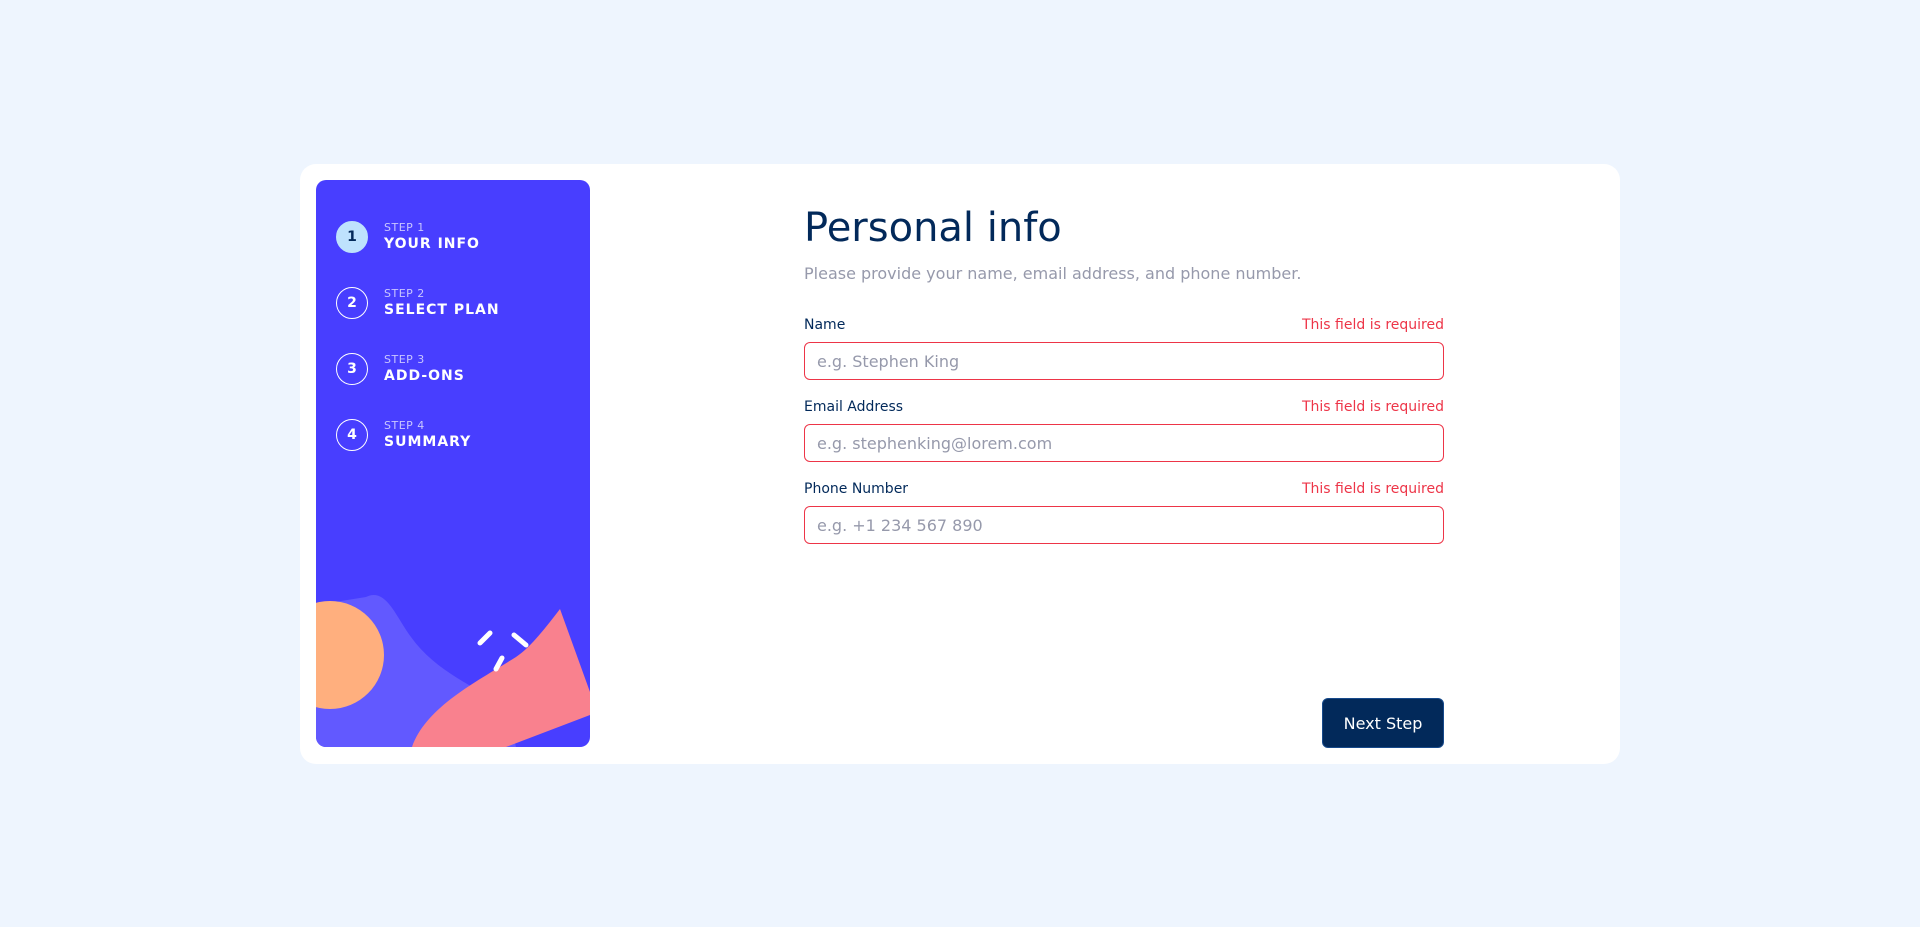 This screenshot has width=1920, height=927. I want to click on step-caption: STEP 3, so click(404, 359).